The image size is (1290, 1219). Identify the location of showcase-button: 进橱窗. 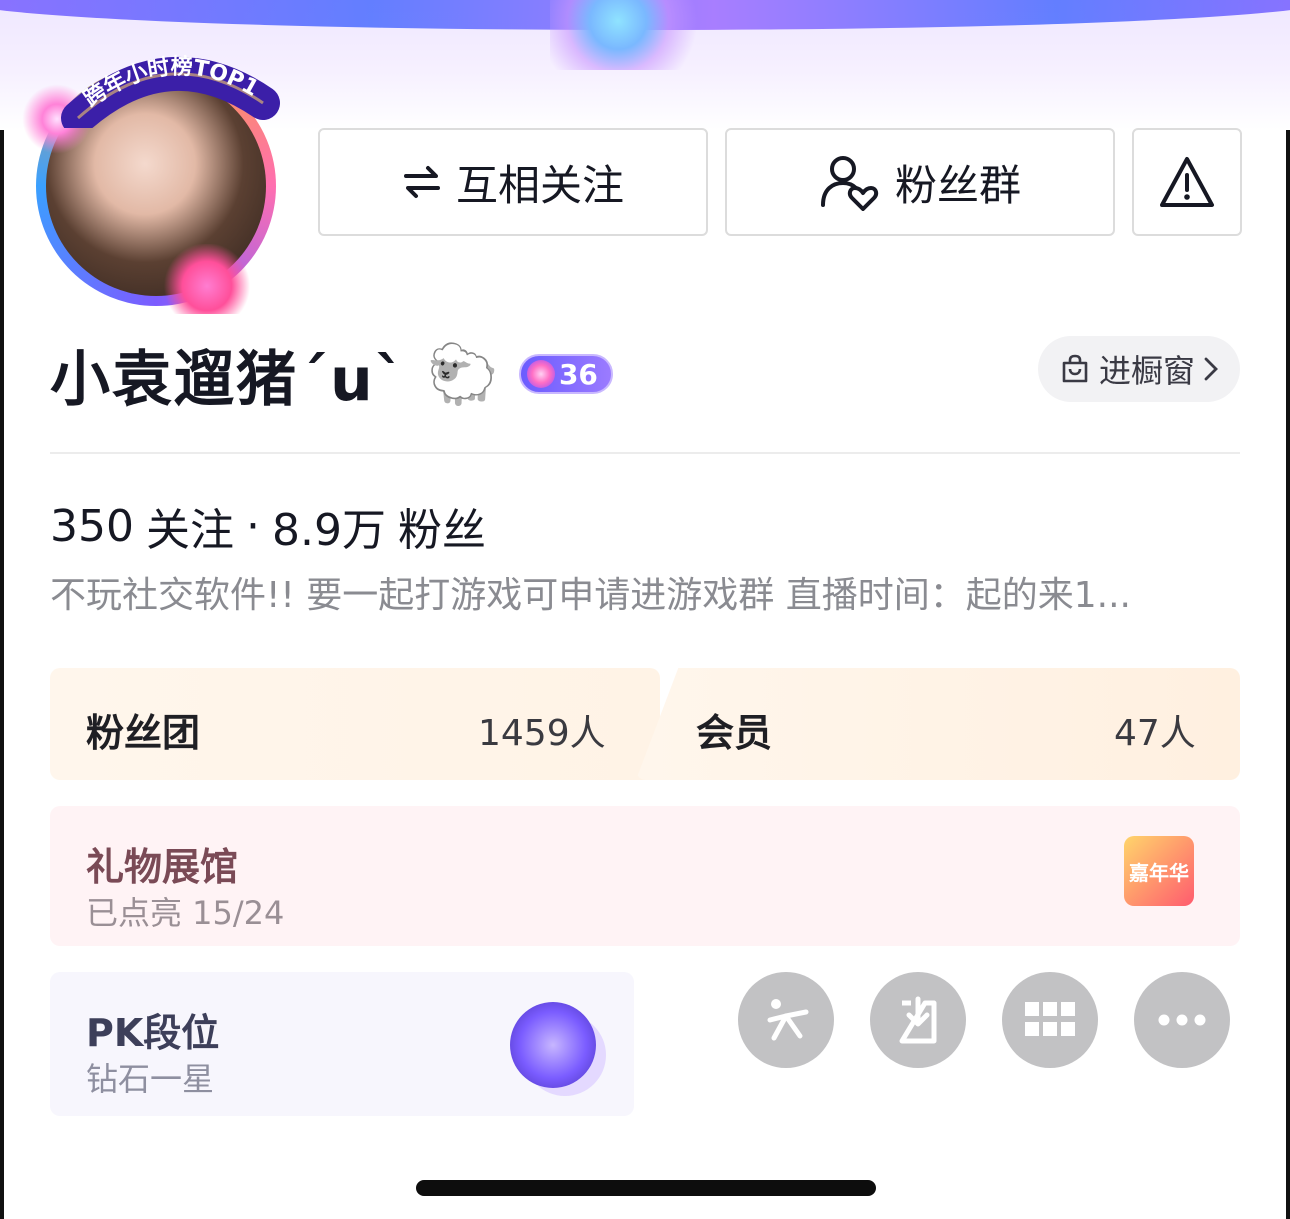
(1139, 369).